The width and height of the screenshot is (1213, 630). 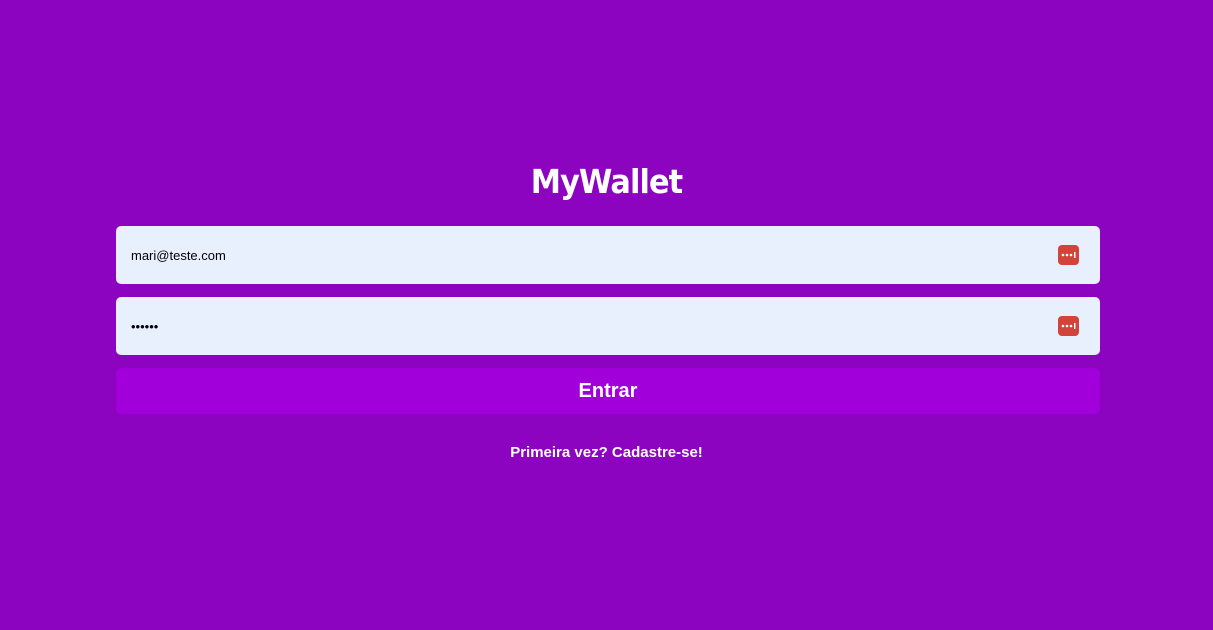 I want to click on email-field, so click(x=581, y=255).